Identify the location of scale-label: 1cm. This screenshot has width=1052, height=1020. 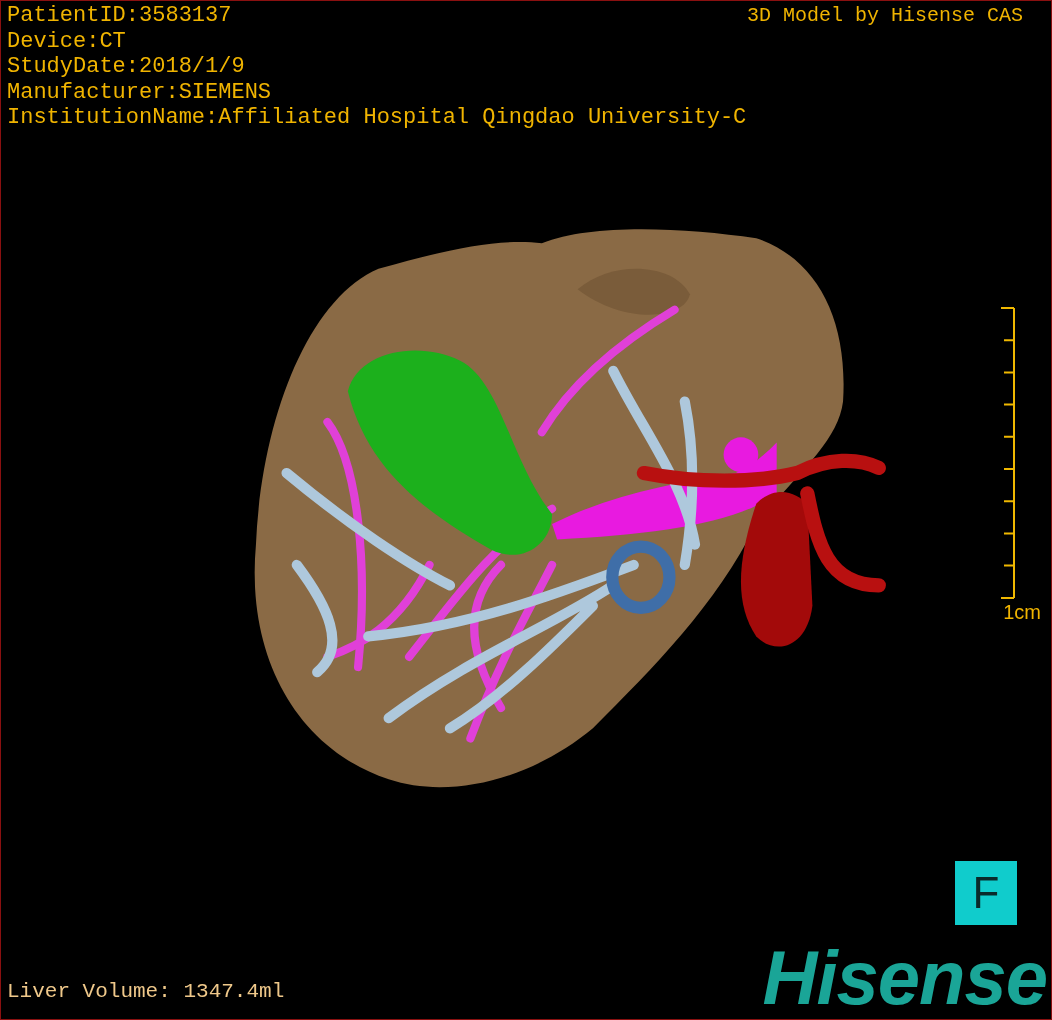
(1022, 613).